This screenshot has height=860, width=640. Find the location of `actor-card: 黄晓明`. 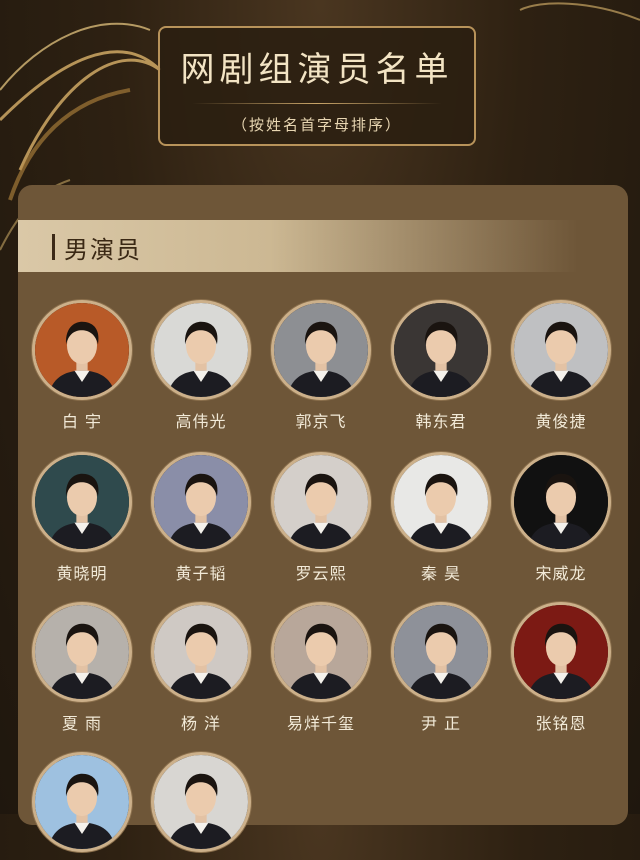

actor-card: 黄晓明 is located at coordinates (82, 518).